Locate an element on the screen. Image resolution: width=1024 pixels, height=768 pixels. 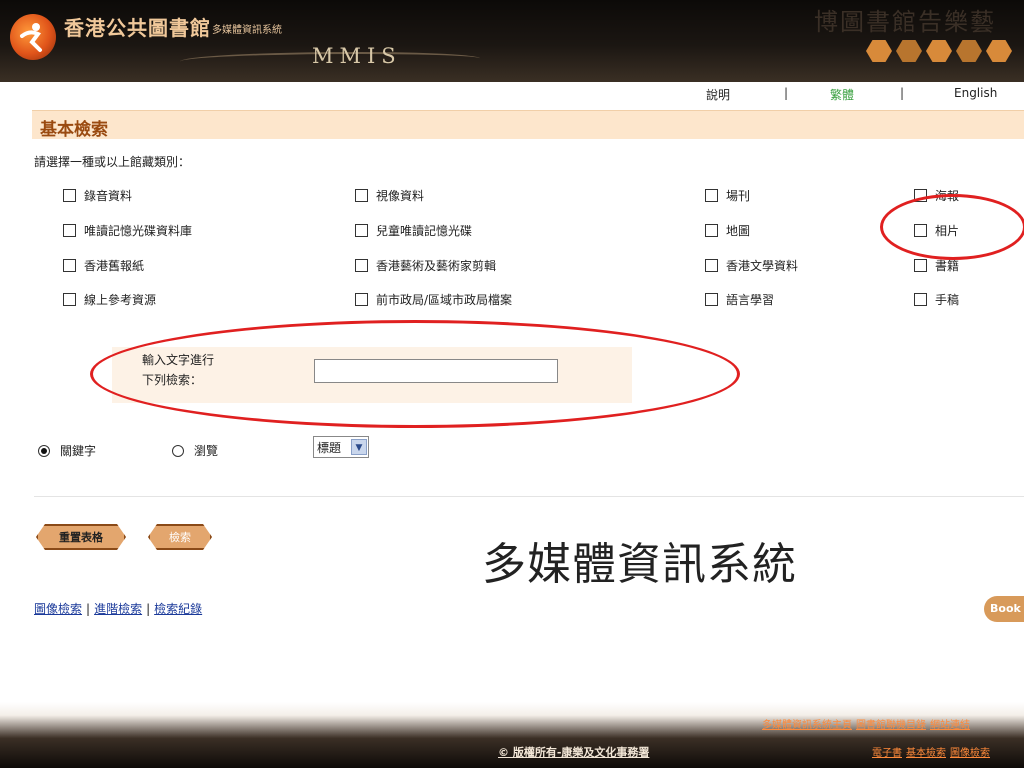
category-checkbox: 視像資料 is located at coordinates (389, 195).